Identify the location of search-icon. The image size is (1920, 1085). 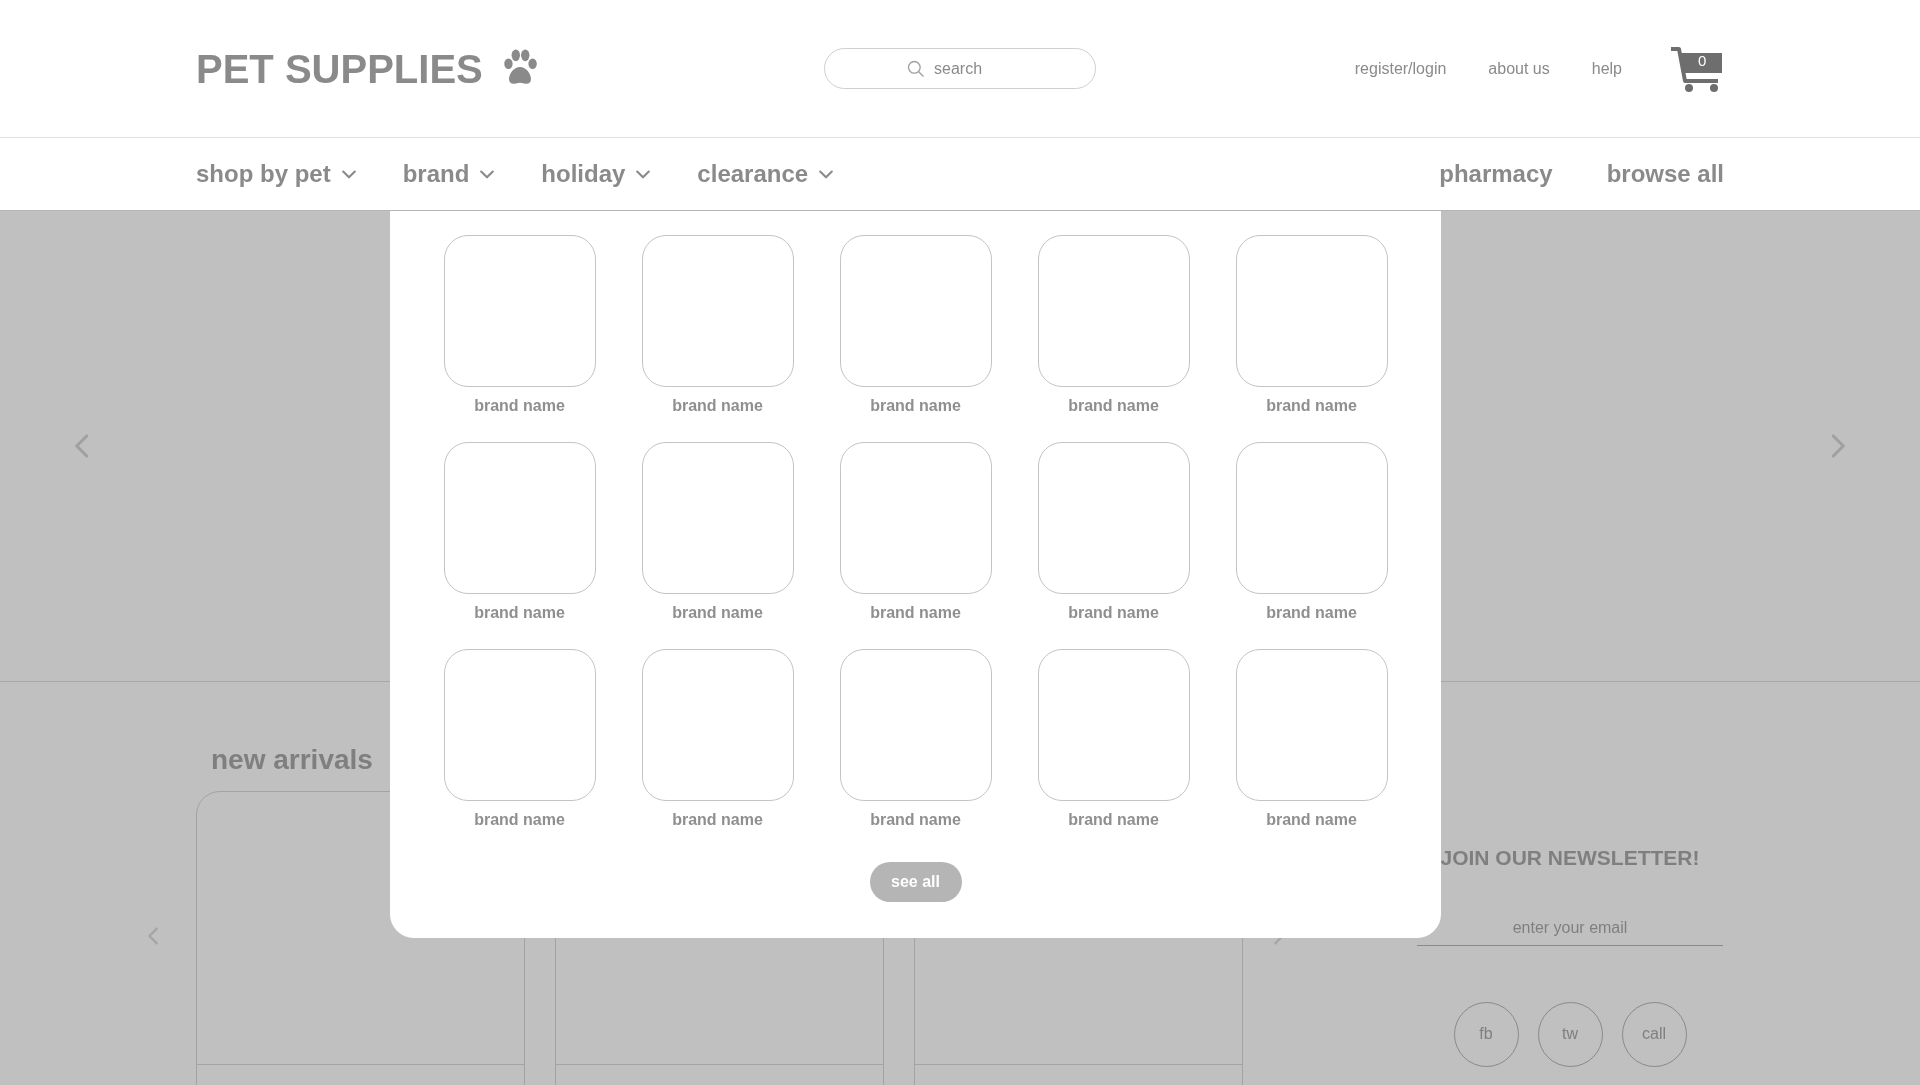
(916, 68).